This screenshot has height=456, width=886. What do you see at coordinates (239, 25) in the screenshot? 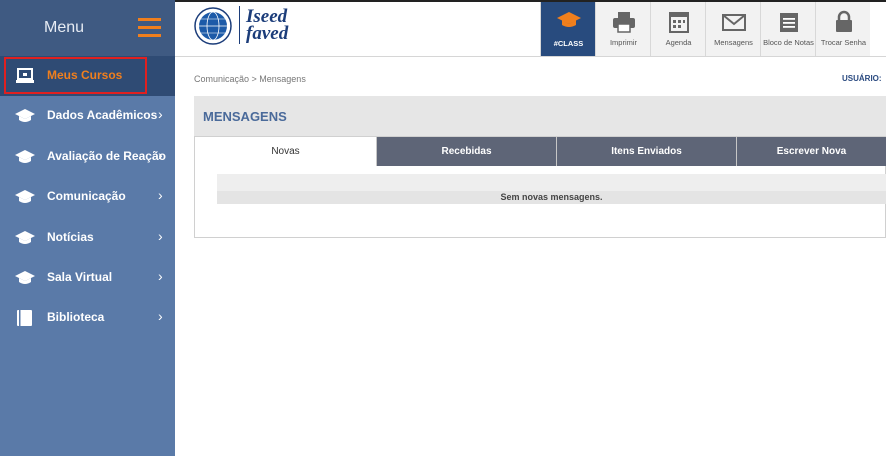
I see `logo-divider` at bounding box center [239, 25].